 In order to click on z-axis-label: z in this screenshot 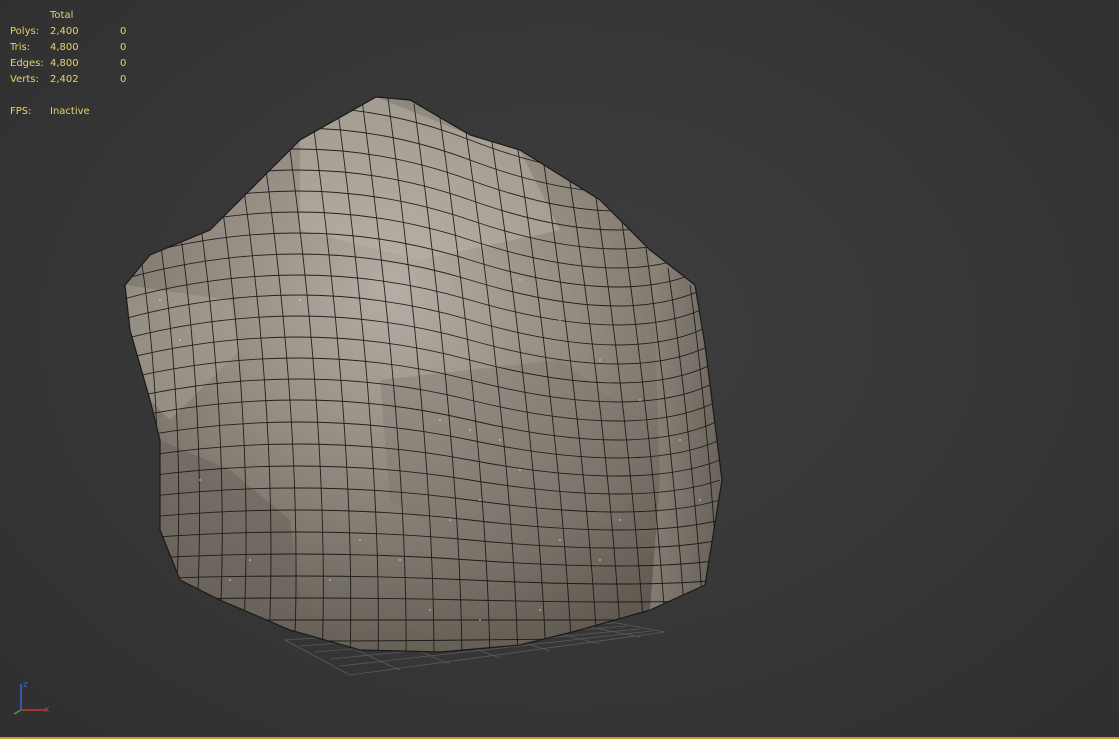, I will do `click(25, 685)`.